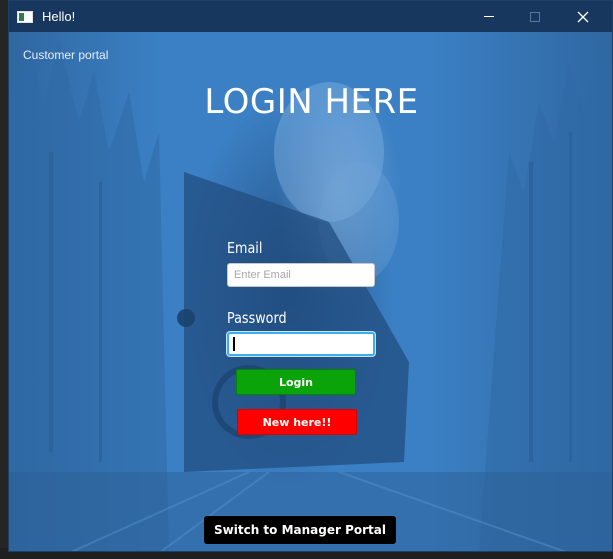  Describe the element at coordinates (4, 279) in the screenshot. I see `desktop-background` at that location.